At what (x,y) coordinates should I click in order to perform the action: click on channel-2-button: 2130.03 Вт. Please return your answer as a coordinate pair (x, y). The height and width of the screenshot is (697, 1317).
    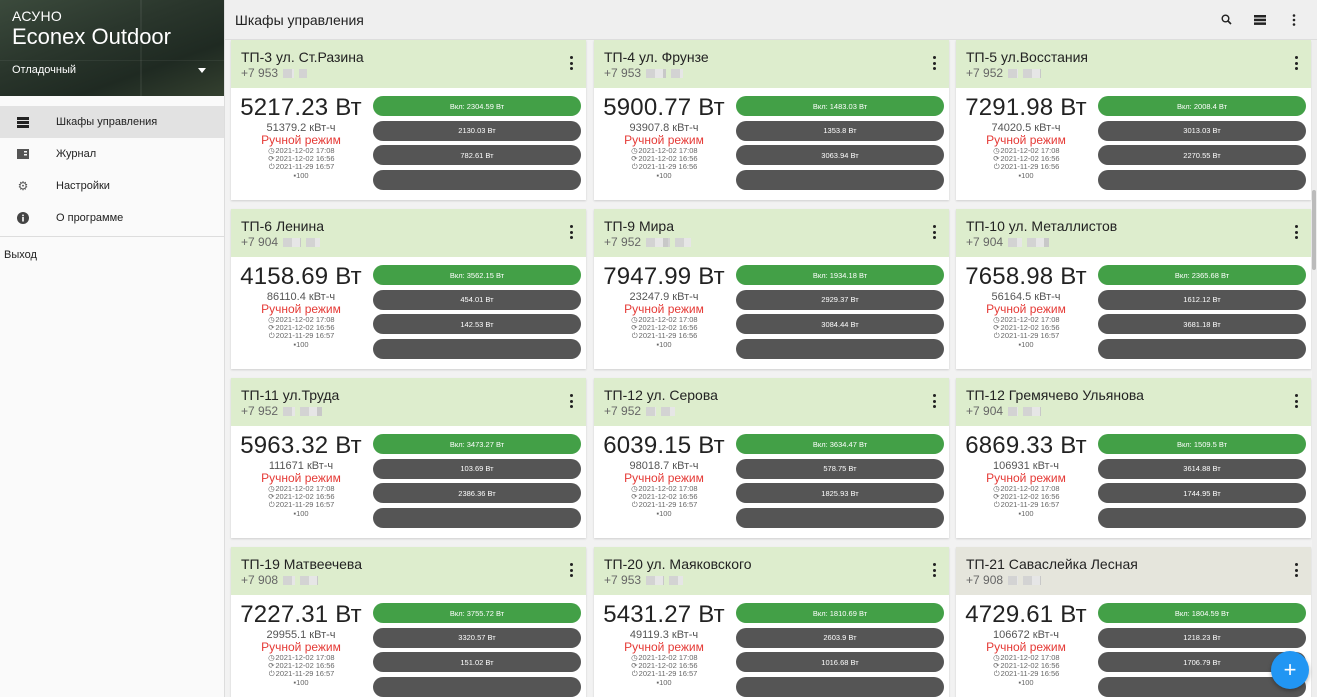
    Looking at the image, I should click on (477, 130).